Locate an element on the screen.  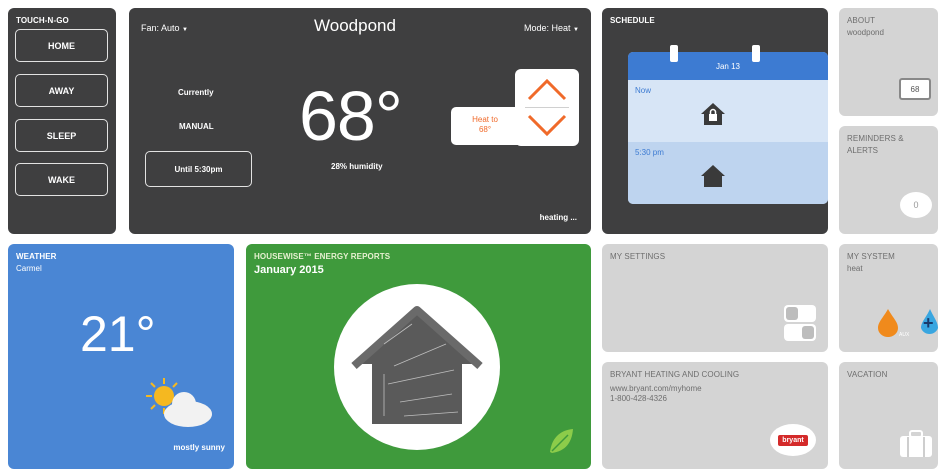
speech-bubble-icon: 0 is located at coordinates (916, 205).